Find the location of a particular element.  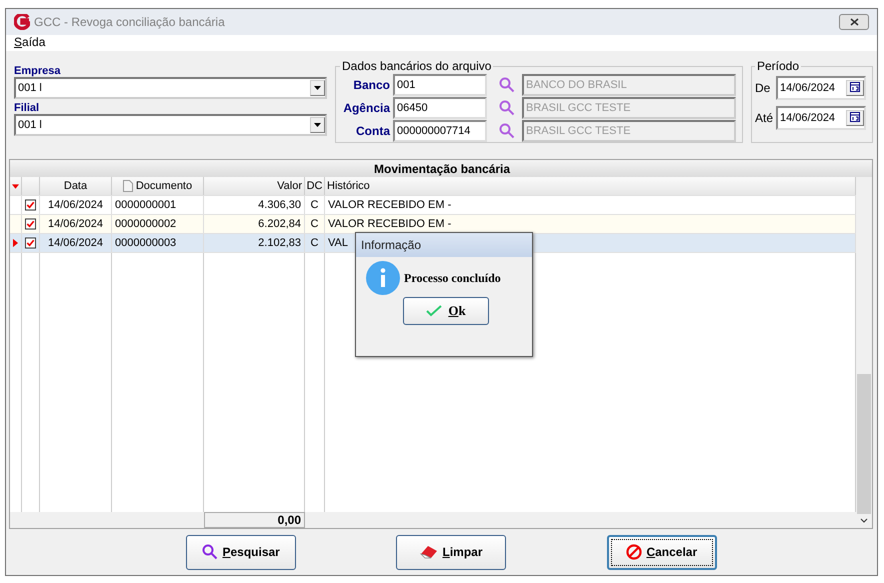

table-cell: 6.202,84 is located at coordinates (254, 224).